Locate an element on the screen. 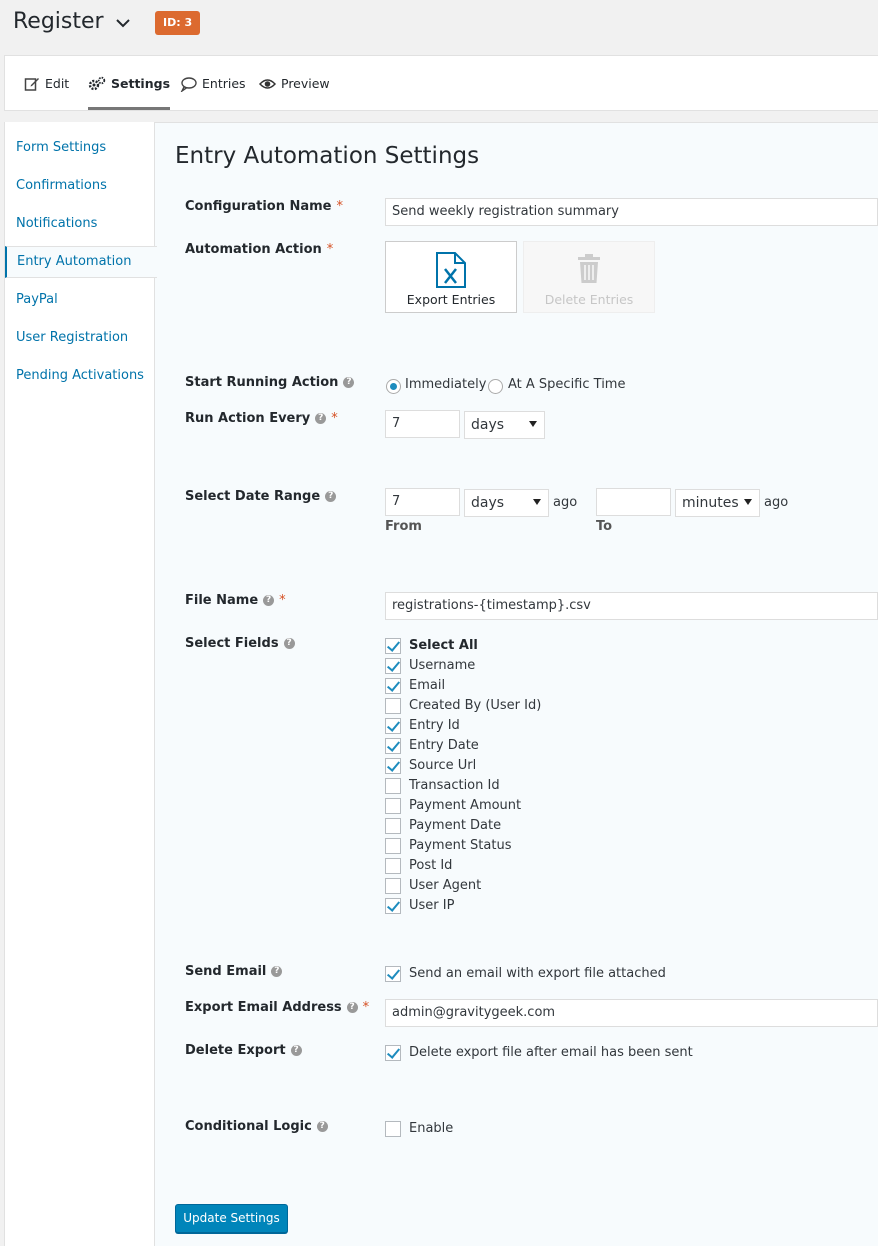  gears-icon is located at coordinates (97, 83).